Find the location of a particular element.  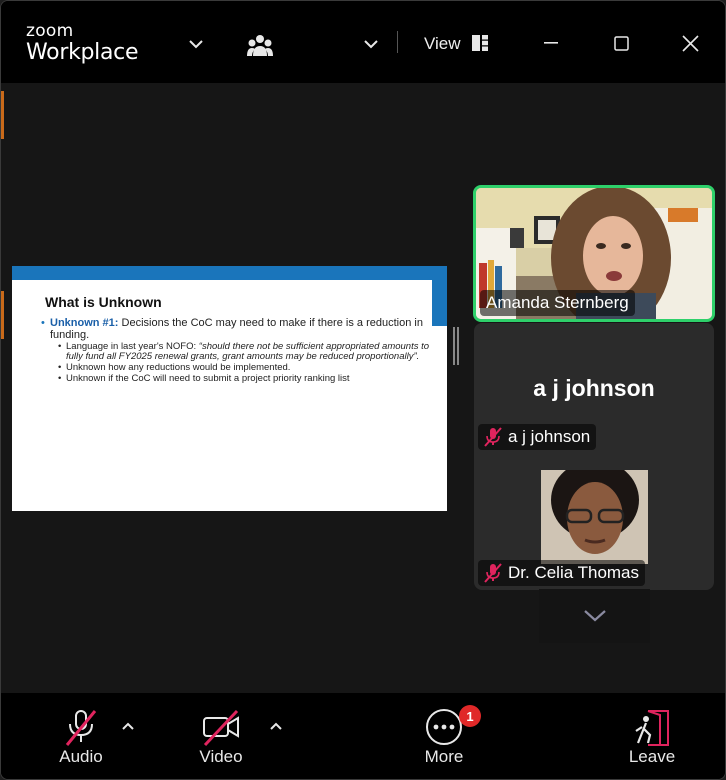

title-separator is located at coordinates (397, 42).